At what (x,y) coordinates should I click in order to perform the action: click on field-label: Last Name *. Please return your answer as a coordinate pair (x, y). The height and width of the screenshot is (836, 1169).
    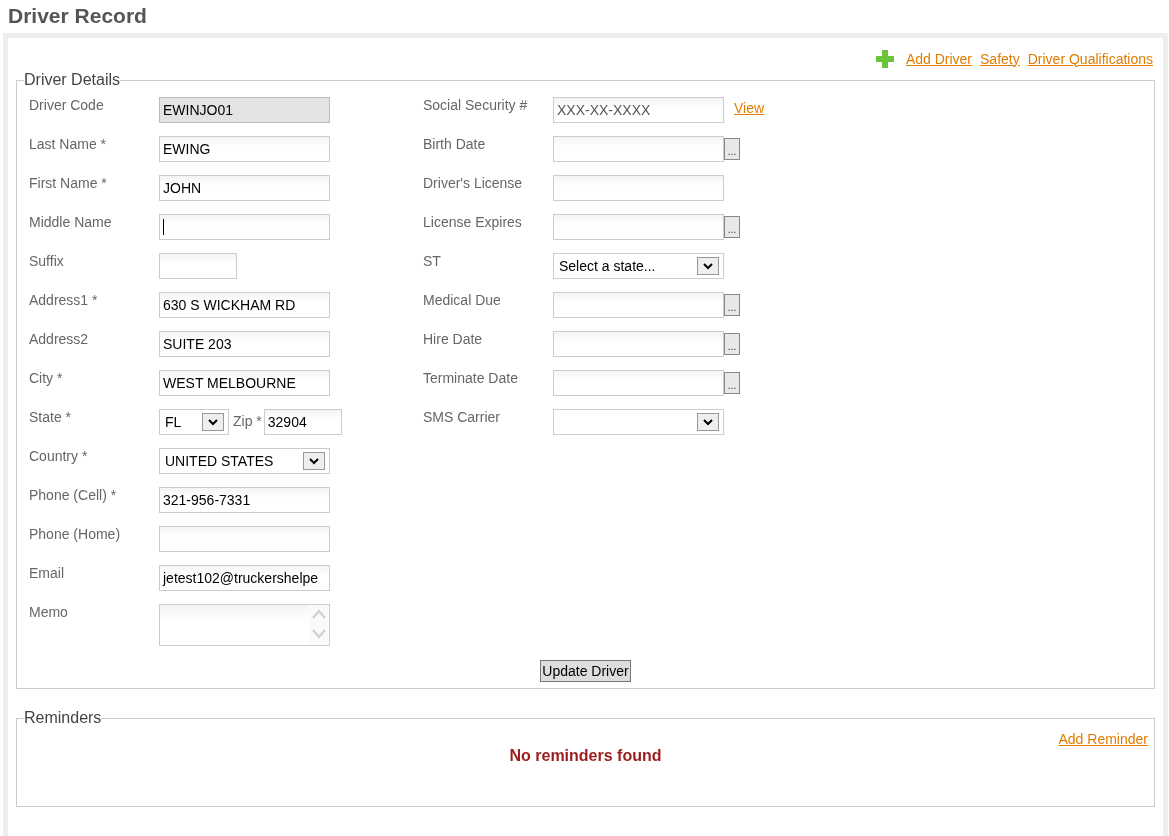
    Looking at the image, I should click on (68, 145).